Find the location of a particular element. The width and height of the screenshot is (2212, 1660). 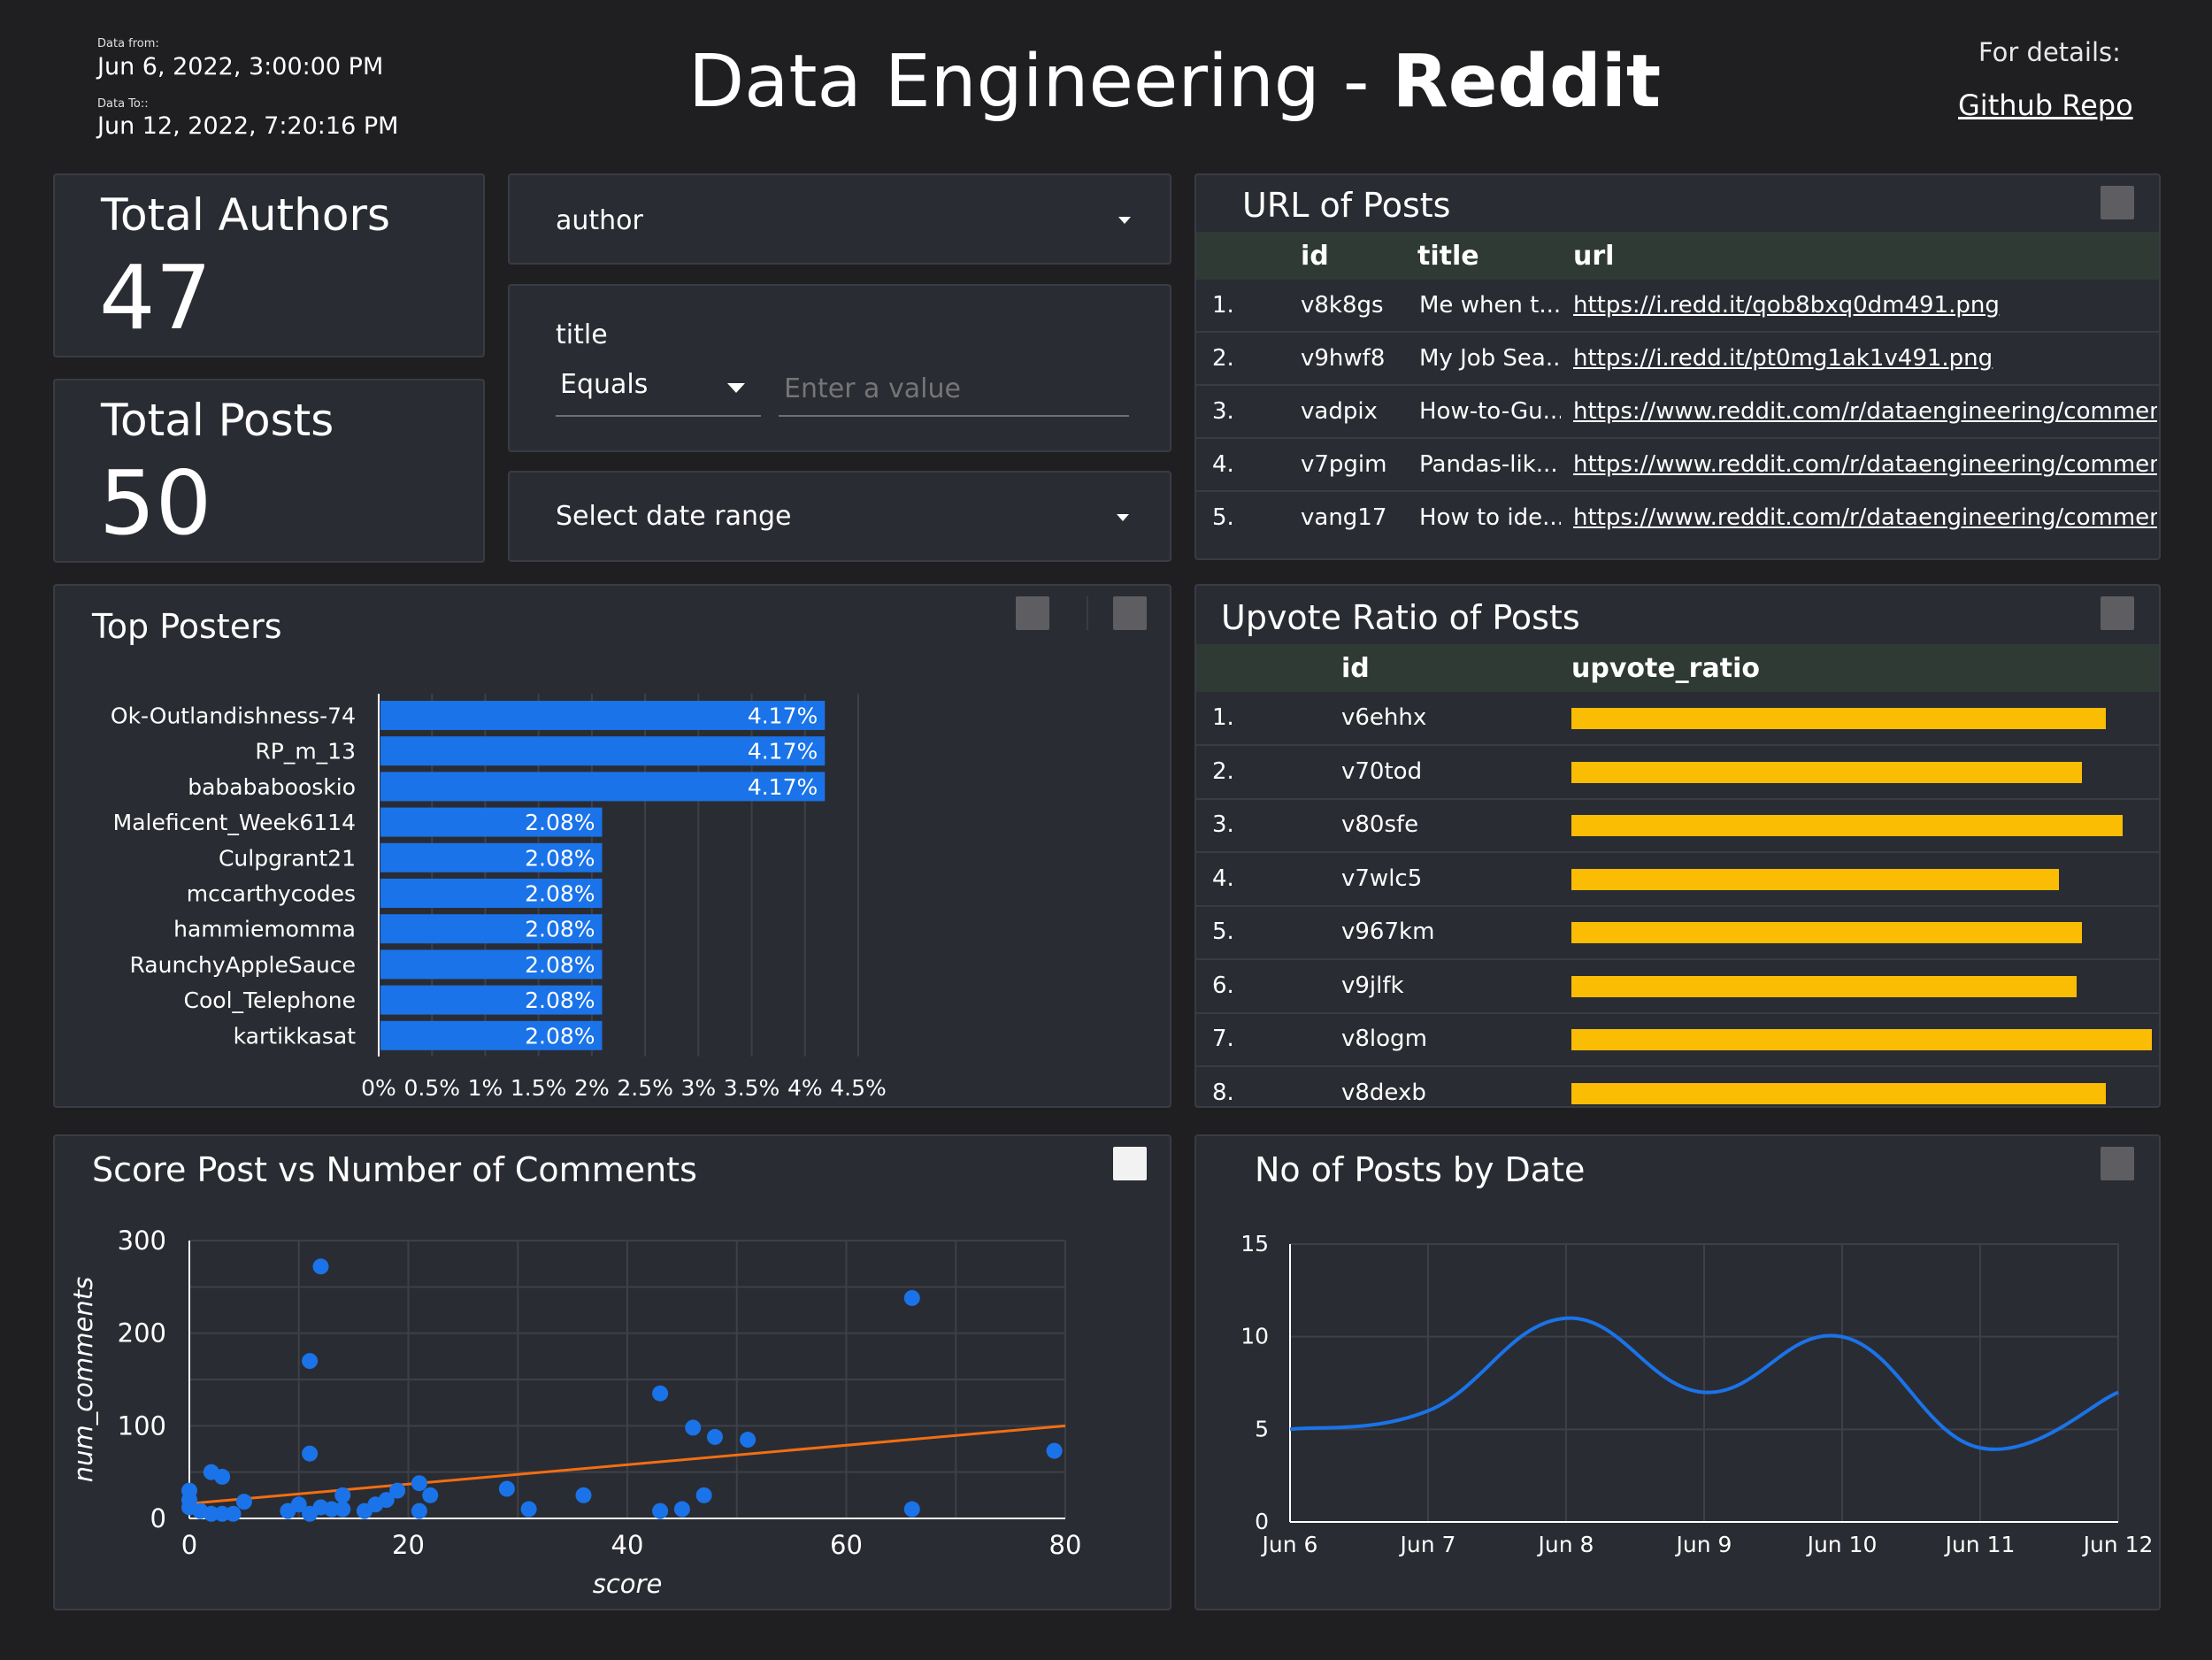

column-header-title: title is located at coordinates (1448, 256).